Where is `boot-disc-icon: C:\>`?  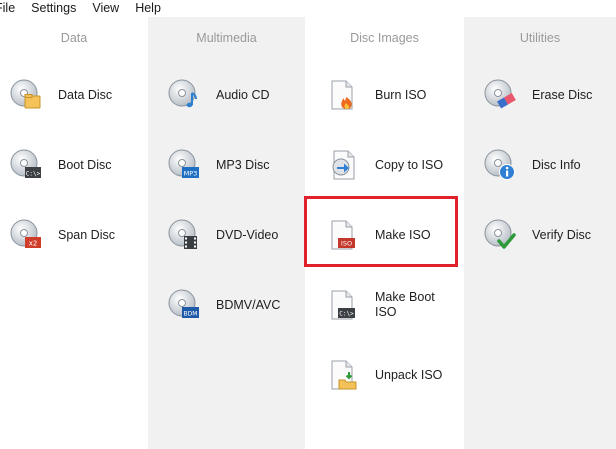
boot-disc-icon: C:\> is located at coordinates (26, 165).